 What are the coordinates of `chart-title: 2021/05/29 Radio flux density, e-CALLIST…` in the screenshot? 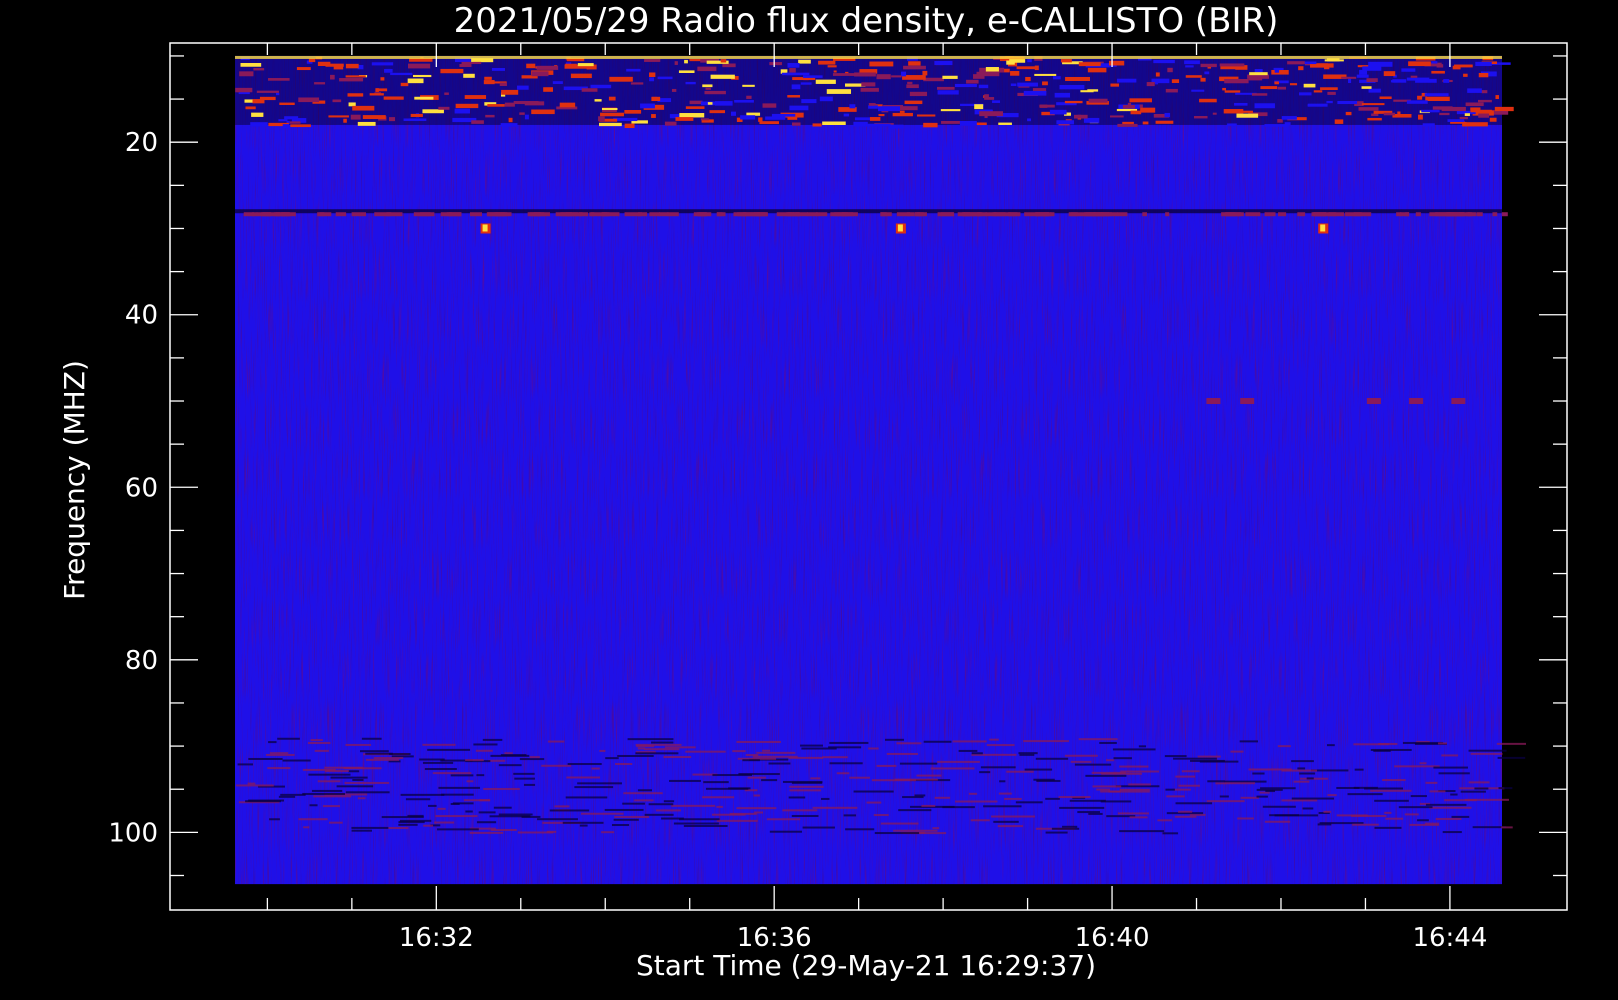 It's located at (866, 21).